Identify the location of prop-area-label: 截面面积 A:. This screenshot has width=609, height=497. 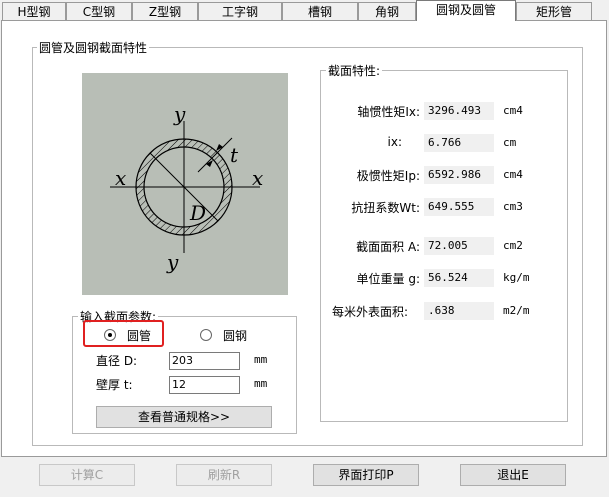
(388, 247).